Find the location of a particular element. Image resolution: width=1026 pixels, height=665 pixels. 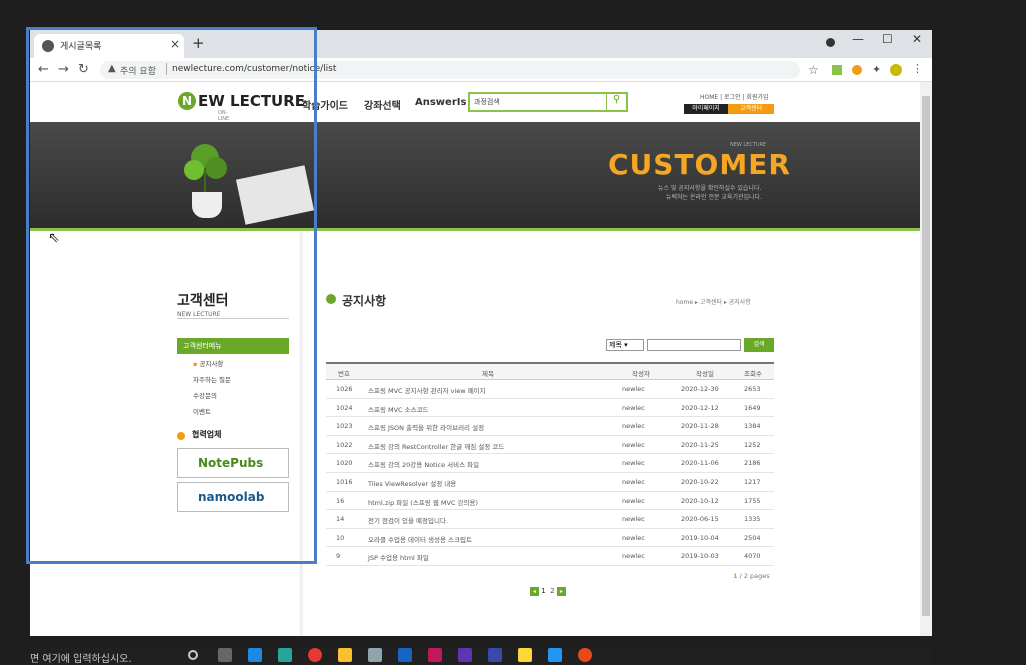

table-row: 9 JSP 수업용 html 파일 newlec 2019-10-03 4070 is located at coordinates (550, 556).